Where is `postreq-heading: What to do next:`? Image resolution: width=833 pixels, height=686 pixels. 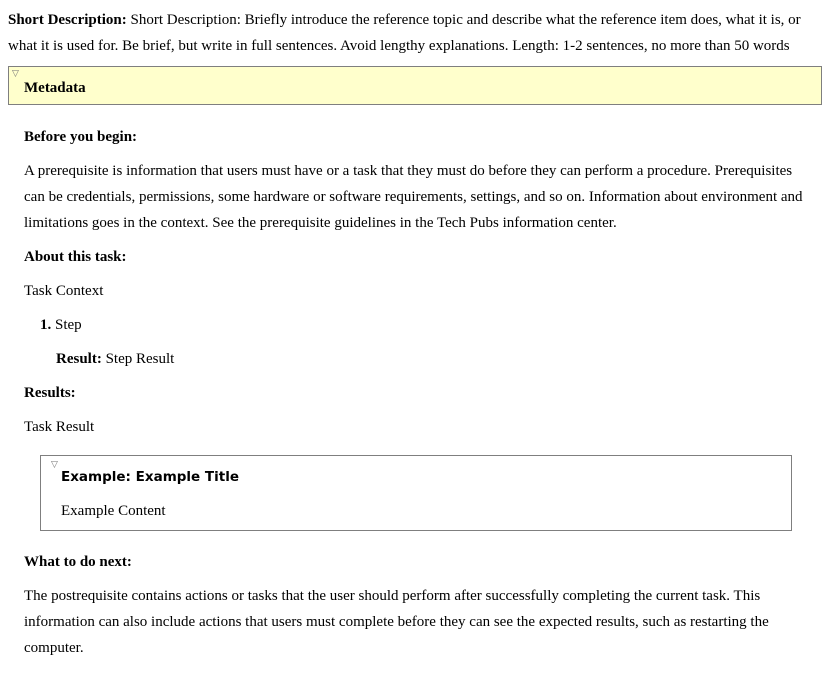 postreq-heading: What to do next: is located at coordinates (78, 562).